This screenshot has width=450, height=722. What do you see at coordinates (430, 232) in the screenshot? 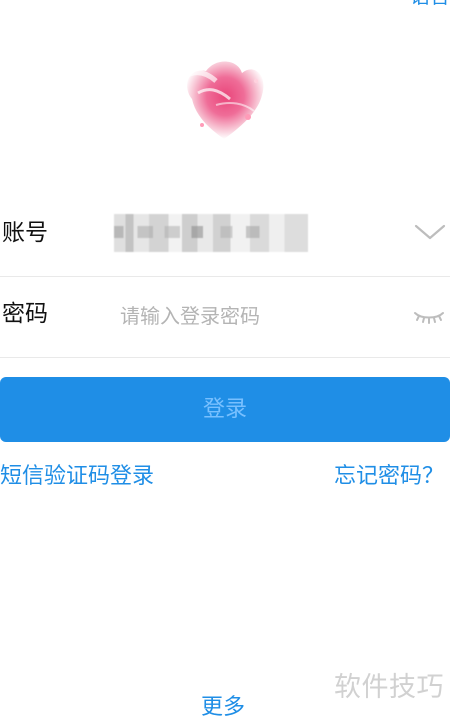
I see `chevron-down-icon` at bounding box center [430, 232].